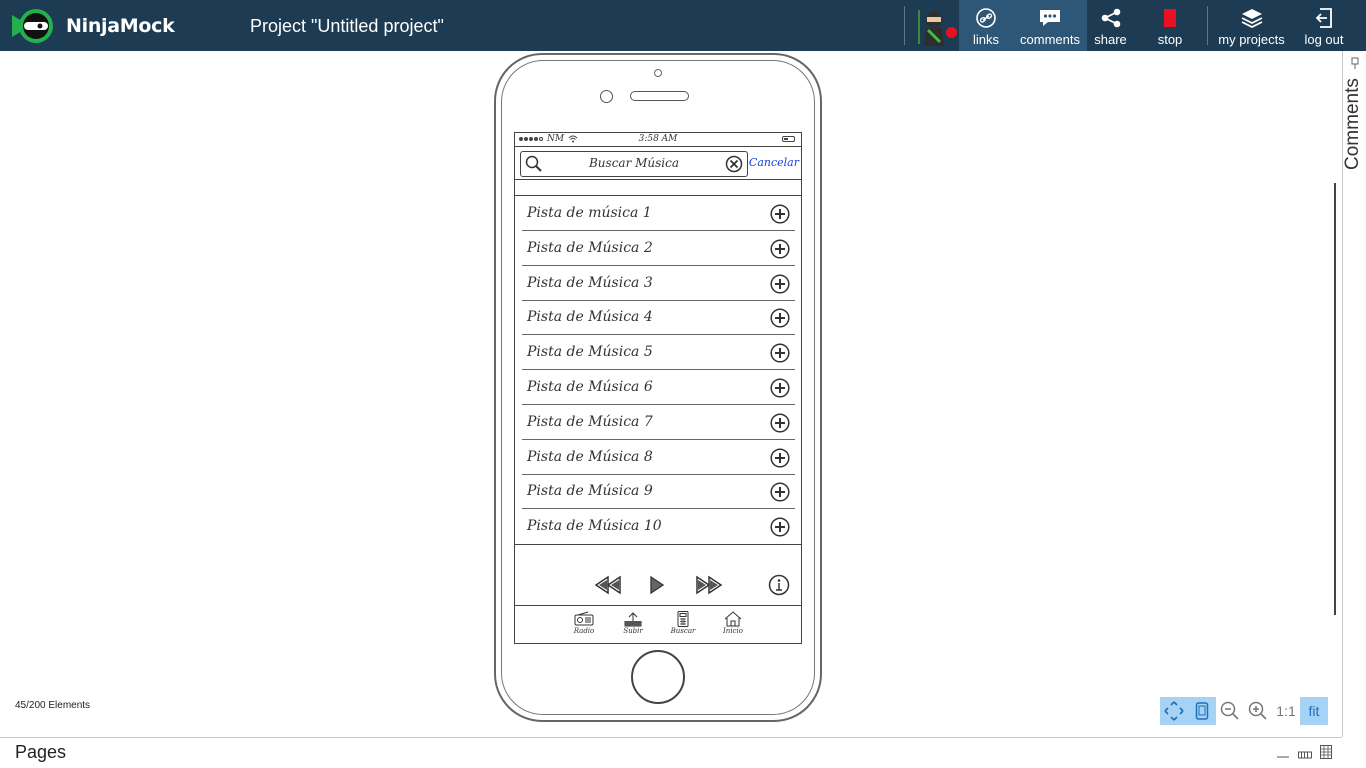  I want to click on link-icon, so click(986, 18).